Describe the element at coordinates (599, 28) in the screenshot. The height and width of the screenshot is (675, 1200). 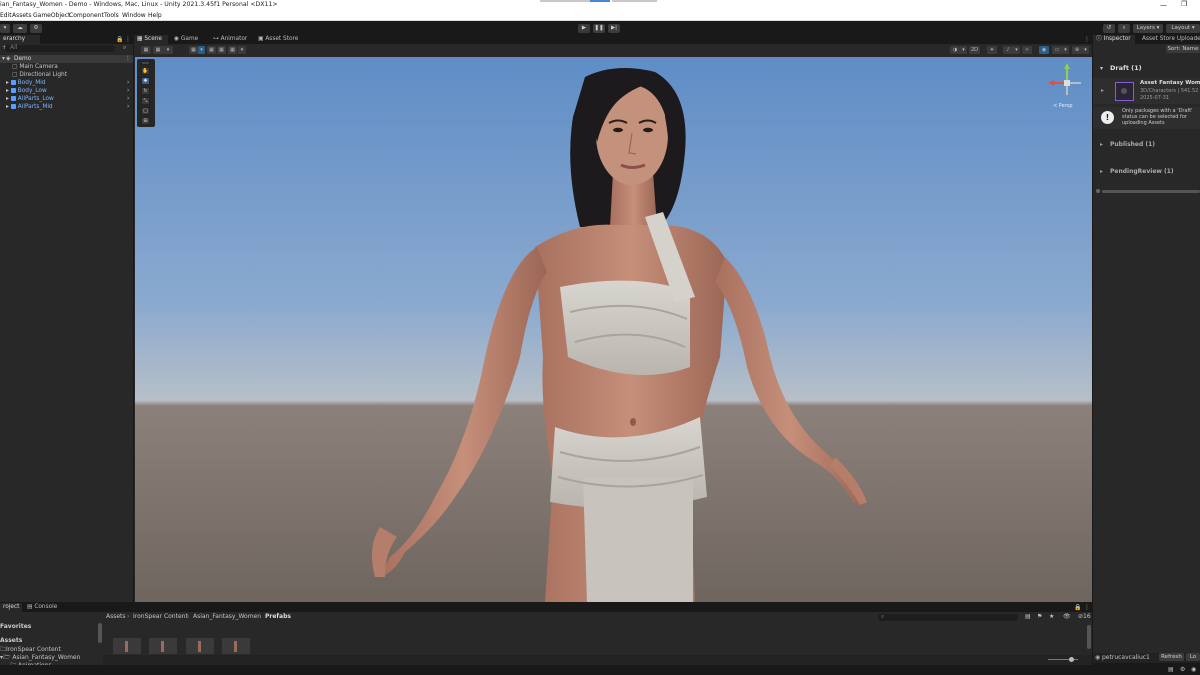
I see `pause-button: ❚❚` at that location.